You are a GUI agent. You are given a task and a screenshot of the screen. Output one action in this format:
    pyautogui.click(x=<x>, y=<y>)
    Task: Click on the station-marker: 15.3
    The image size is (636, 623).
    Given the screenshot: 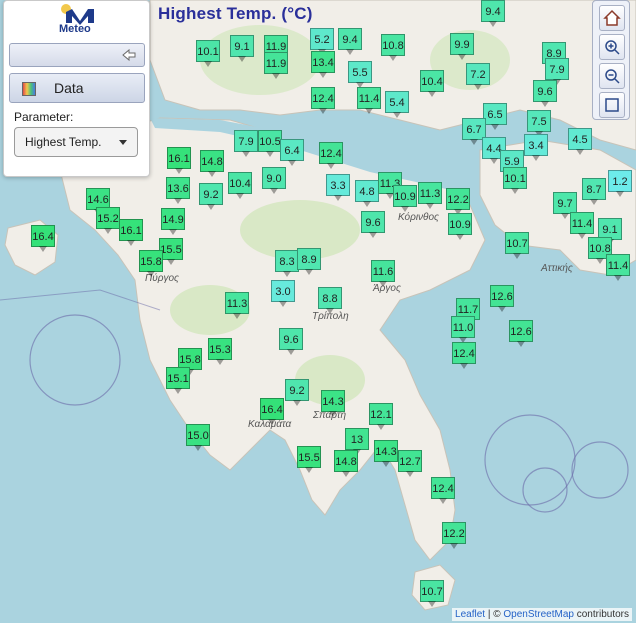 What is the action you would take?
    pyautogui.click(x=220, y=351)
    